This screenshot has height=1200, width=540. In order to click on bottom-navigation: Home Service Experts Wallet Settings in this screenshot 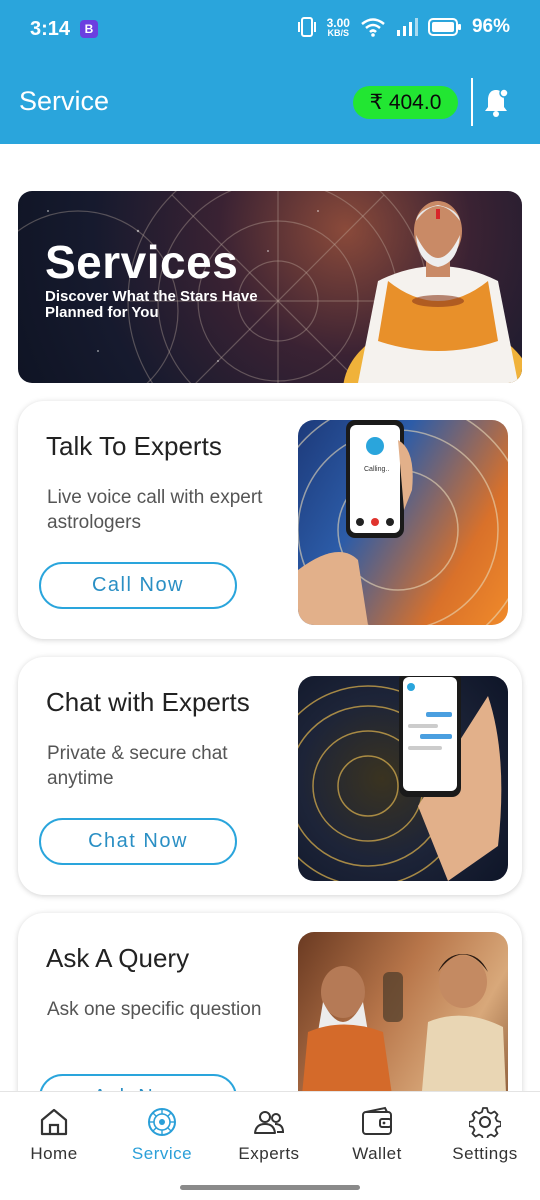, I will do `click(270, 1145)`.